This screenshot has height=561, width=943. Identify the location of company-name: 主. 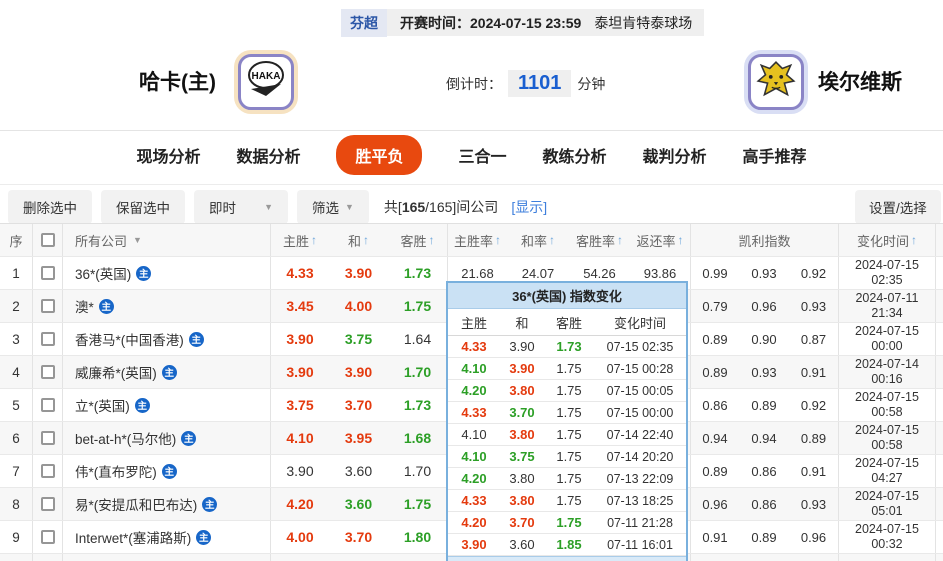
(166, 557).